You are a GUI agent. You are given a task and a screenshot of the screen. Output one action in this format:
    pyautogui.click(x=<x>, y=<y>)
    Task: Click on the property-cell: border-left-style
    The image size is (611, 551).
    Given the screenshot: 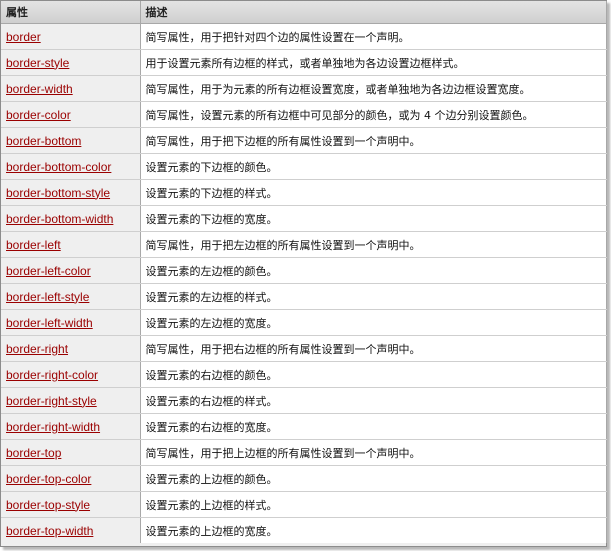 What is the action you would take?
    pyautogui.click(x=71, y=296)
    